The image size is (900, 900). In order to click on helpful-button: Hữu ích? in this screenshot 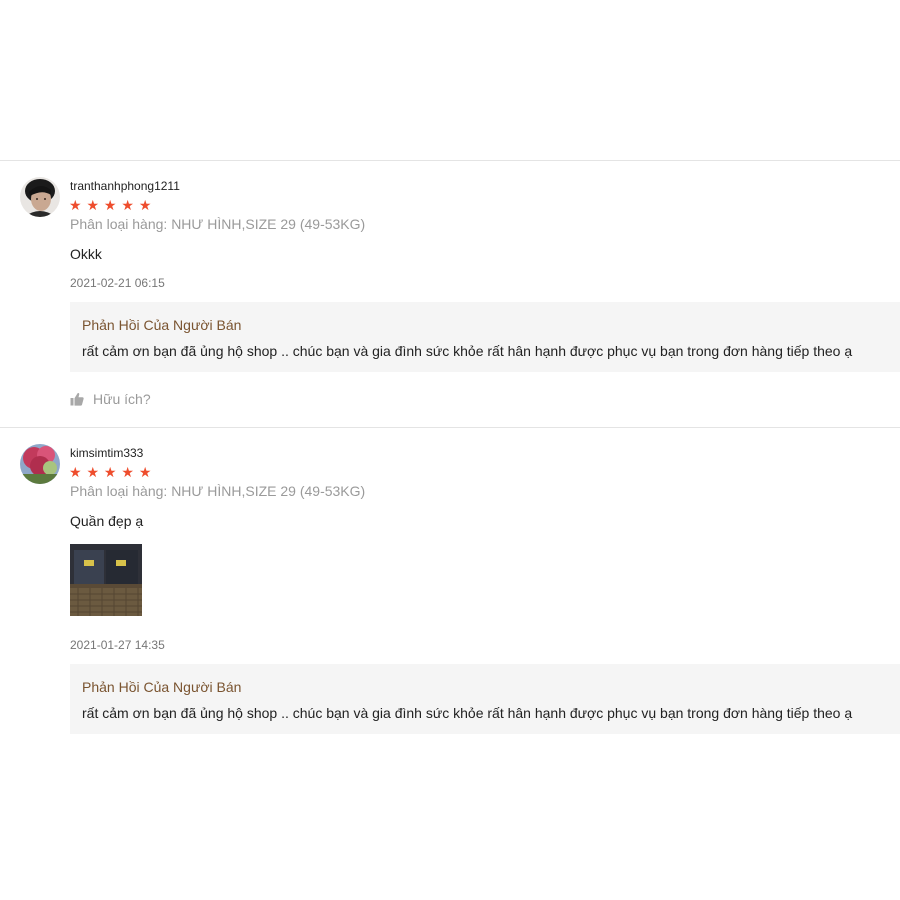, I will do `click(110, 399)`.